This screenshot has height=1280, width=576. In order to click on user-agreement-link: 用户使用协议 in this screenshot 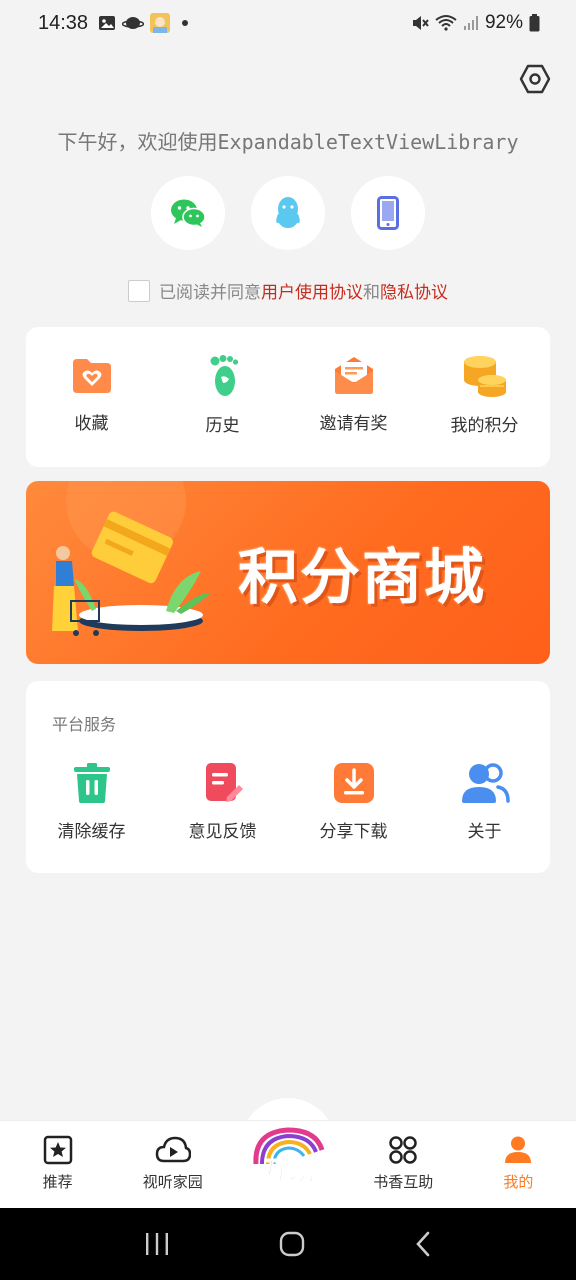, I will do `click(312, 290)`.